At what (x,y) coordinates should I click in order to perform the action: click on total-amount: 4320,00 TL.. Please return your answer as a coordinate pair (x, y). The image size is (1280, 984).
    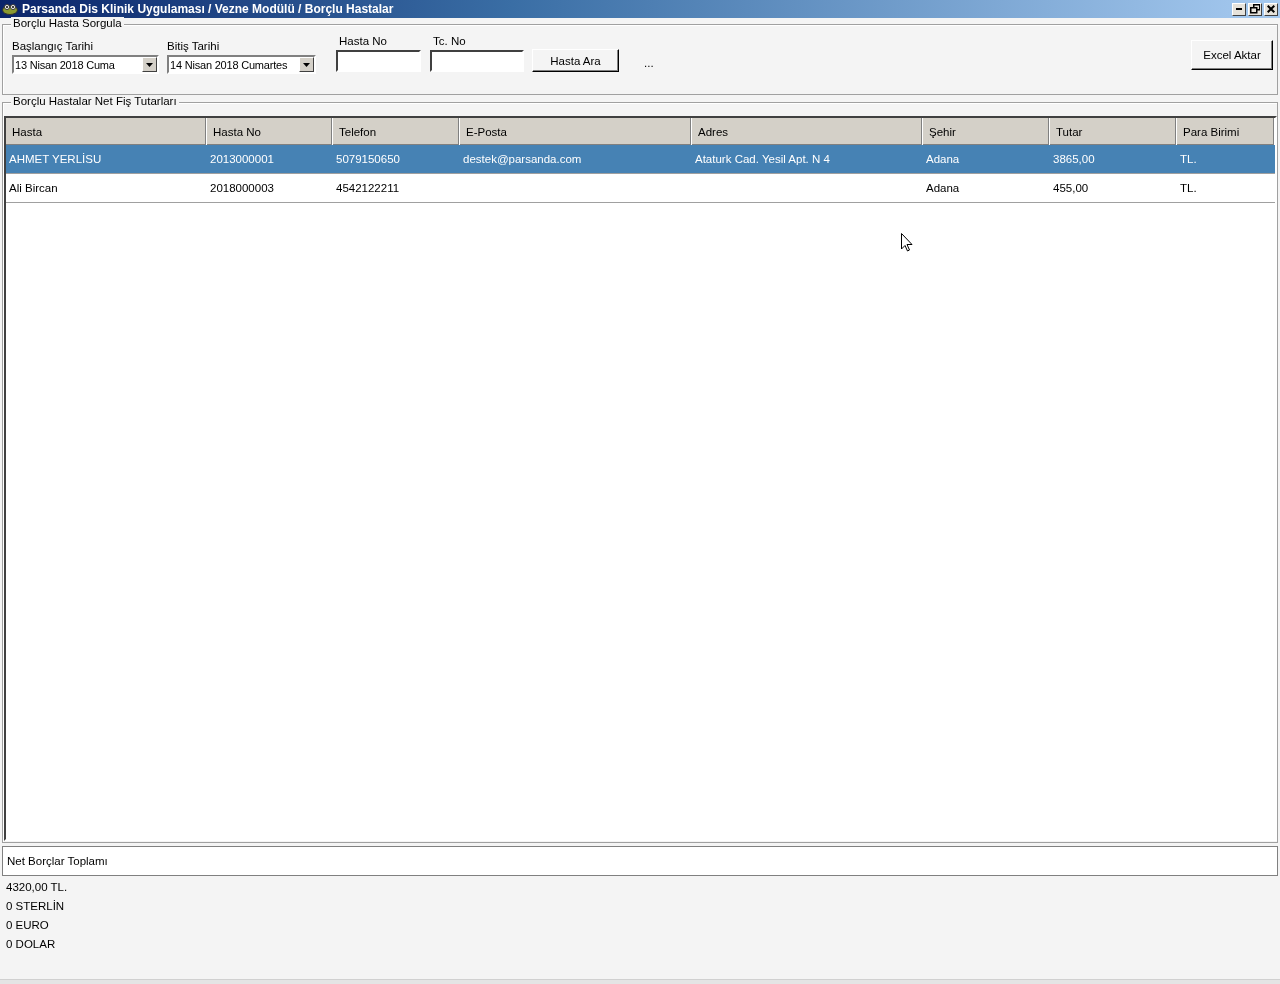
    Looking at the image, I should click on (37, 887).